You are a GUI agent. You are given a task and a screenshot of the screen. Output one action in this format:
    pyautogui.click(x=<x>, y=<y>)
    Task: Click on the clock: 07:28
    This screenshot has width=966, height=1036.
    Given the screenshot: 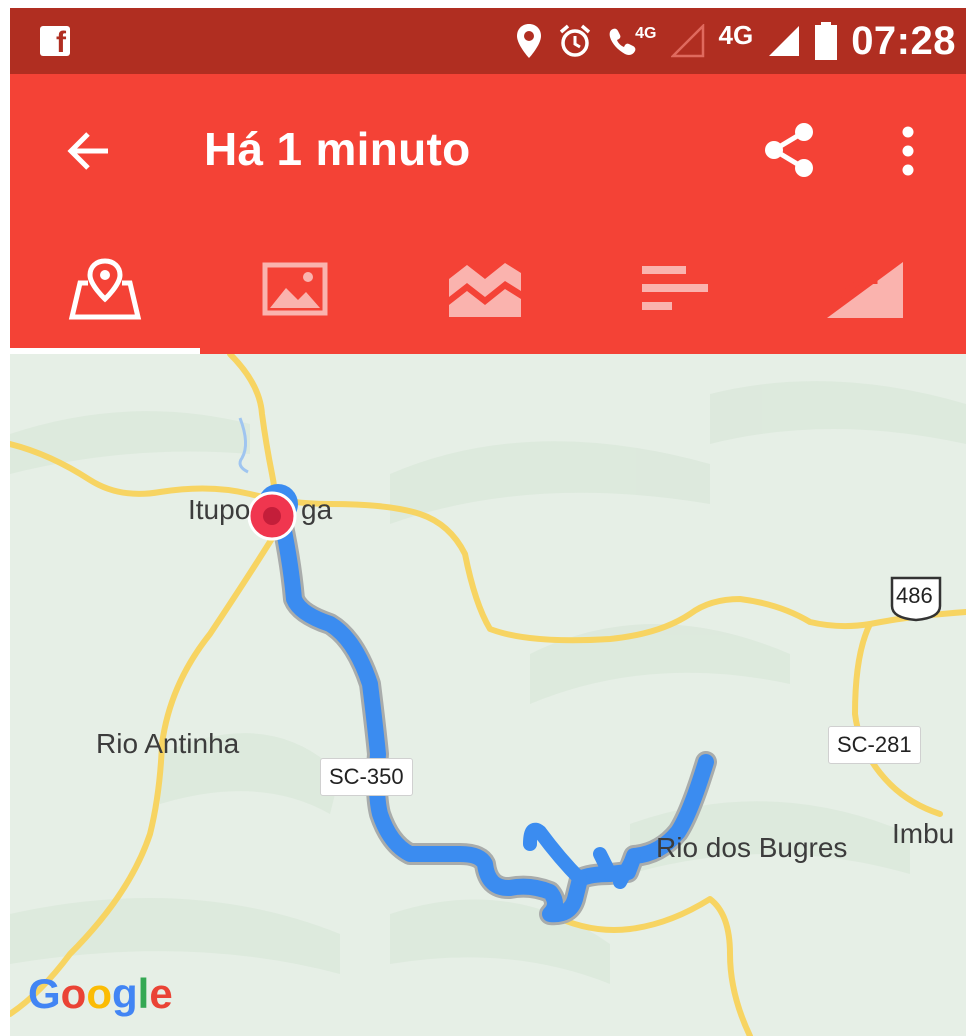 What is the action you would take?
    pyautogui.click(x=903, y=40)
    